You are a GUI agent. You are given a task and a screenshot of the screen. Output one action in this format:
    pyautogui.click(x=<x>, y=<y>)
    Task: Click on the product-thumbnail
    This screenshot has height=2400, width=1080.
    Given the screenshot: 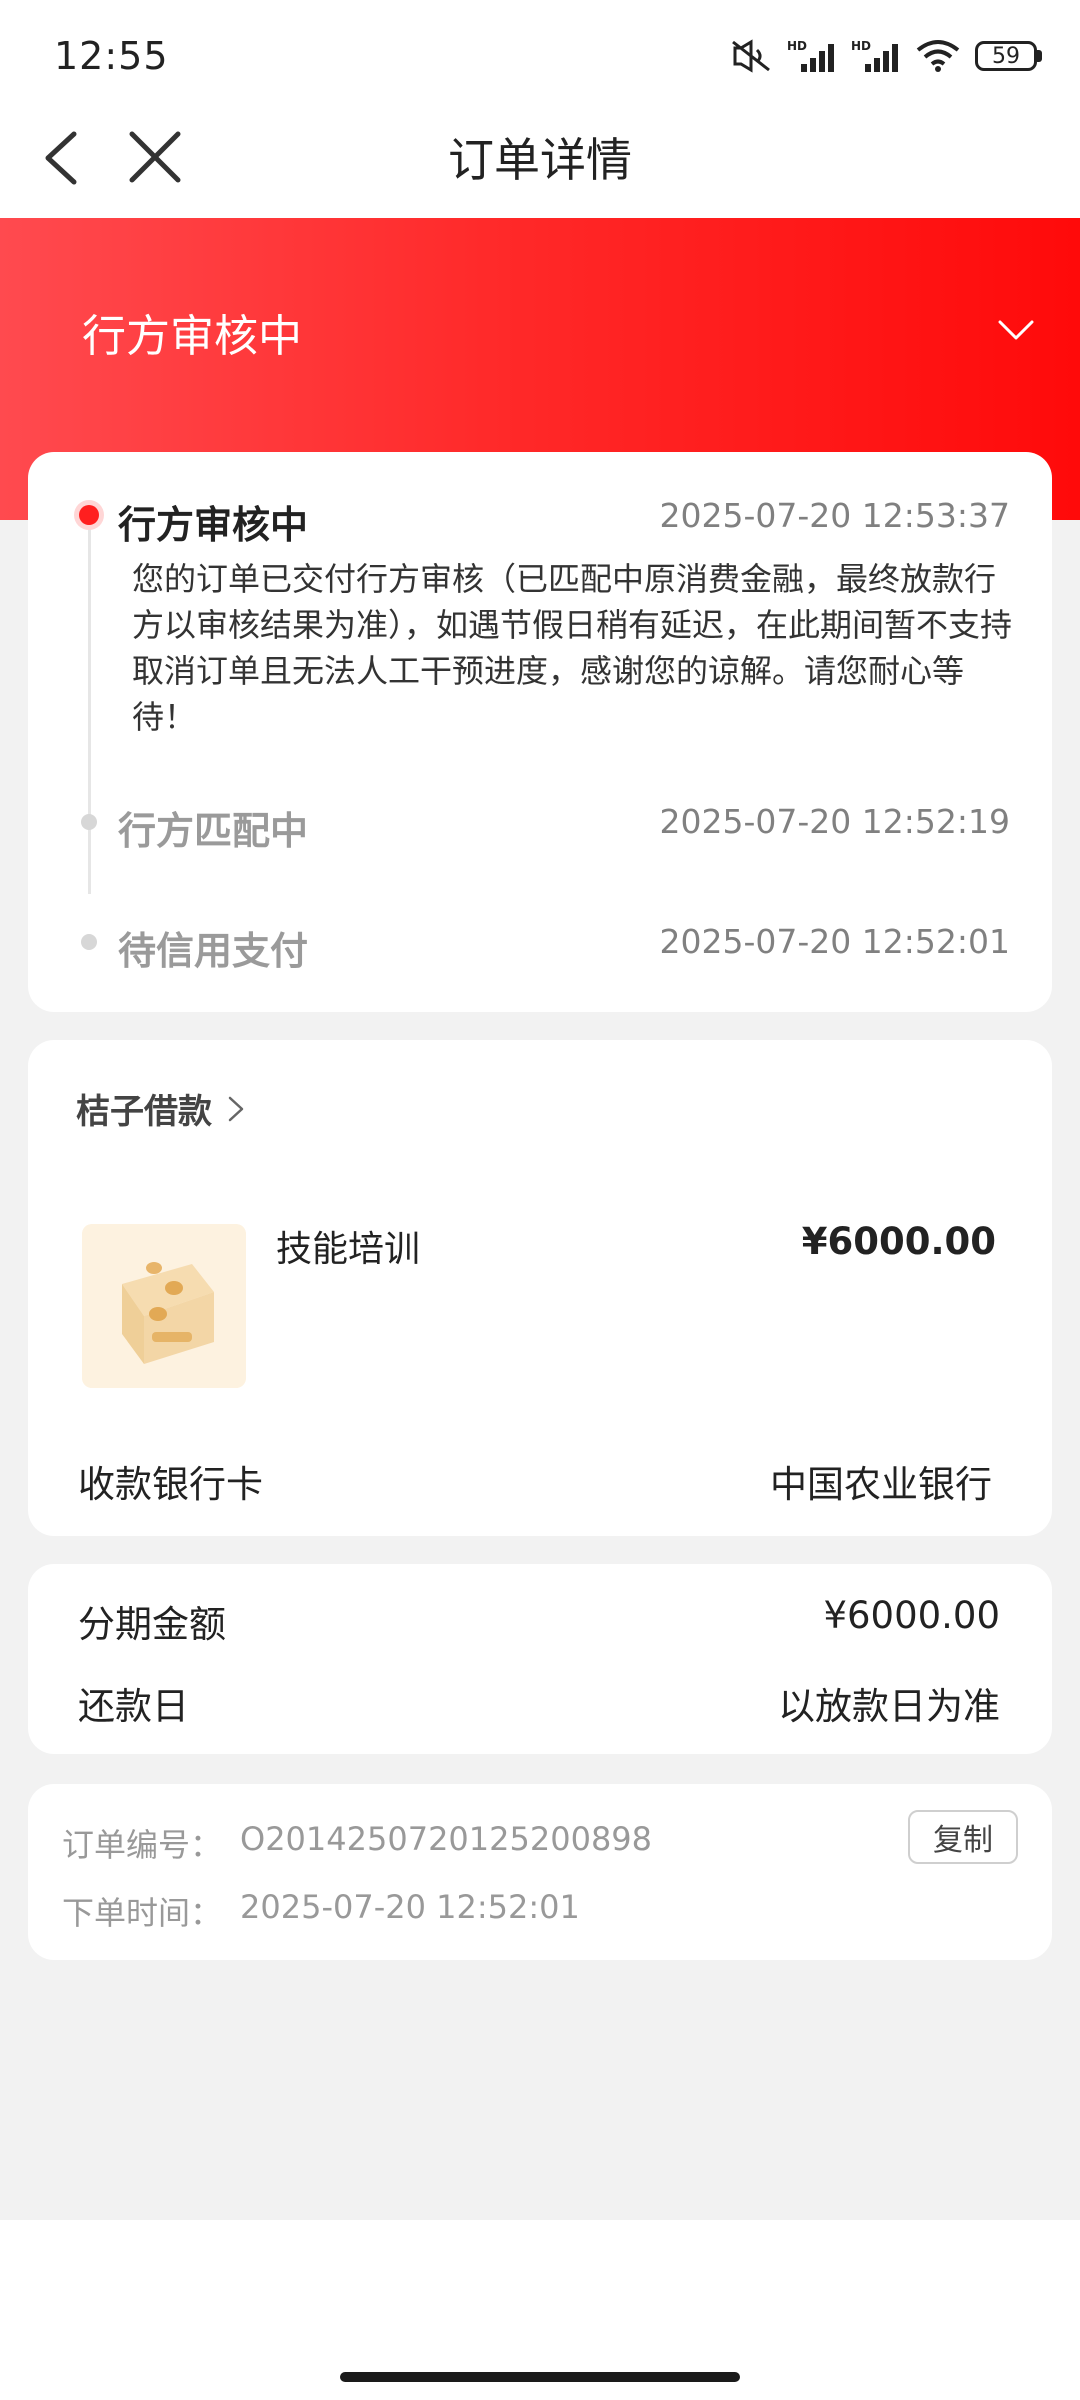 What is the action you would take?
    pyautogui.click(x=164, y=1306)
    